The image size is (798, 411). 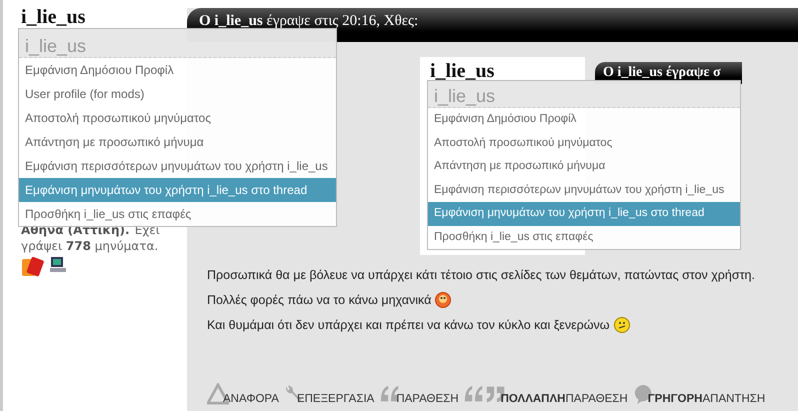 What do you see at coordinates (418, 394) in the screenshot?
I see `post-action-button: ΠΑΡΑΘΕΣΗ` at bounding box center [418, 394].